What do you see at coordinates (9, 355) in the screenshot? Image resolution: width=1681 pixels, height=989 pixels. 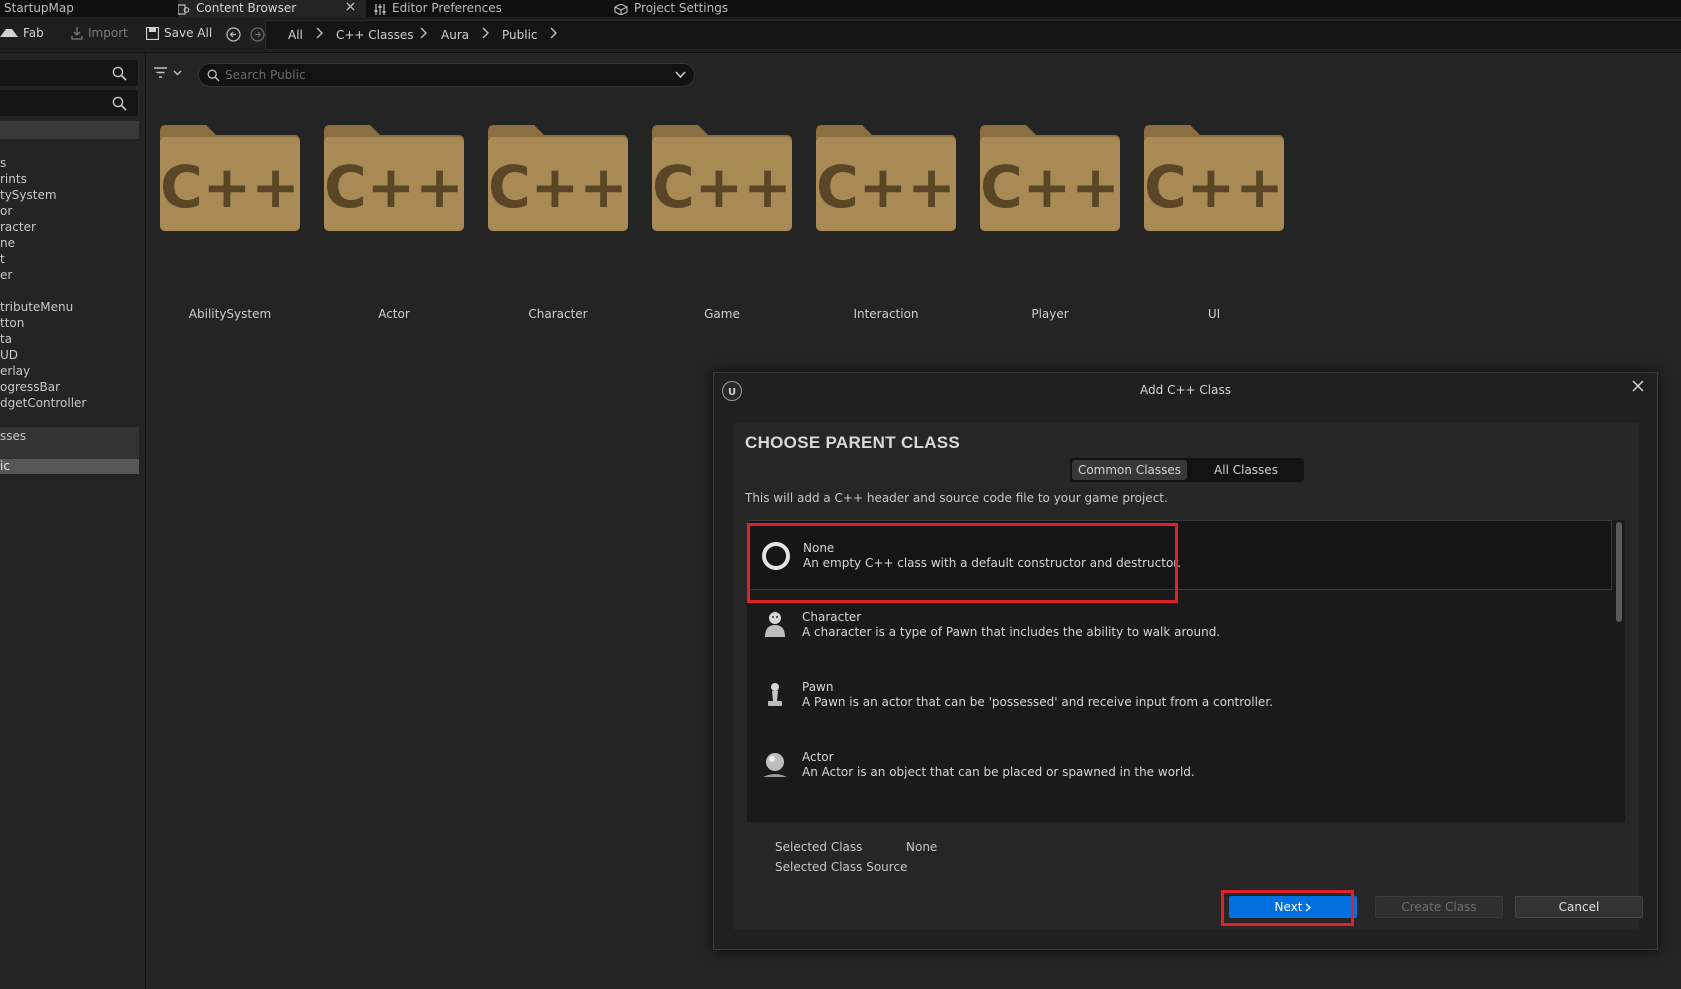 I see `sidebar-item: UD` at bounding box center [9, 355].